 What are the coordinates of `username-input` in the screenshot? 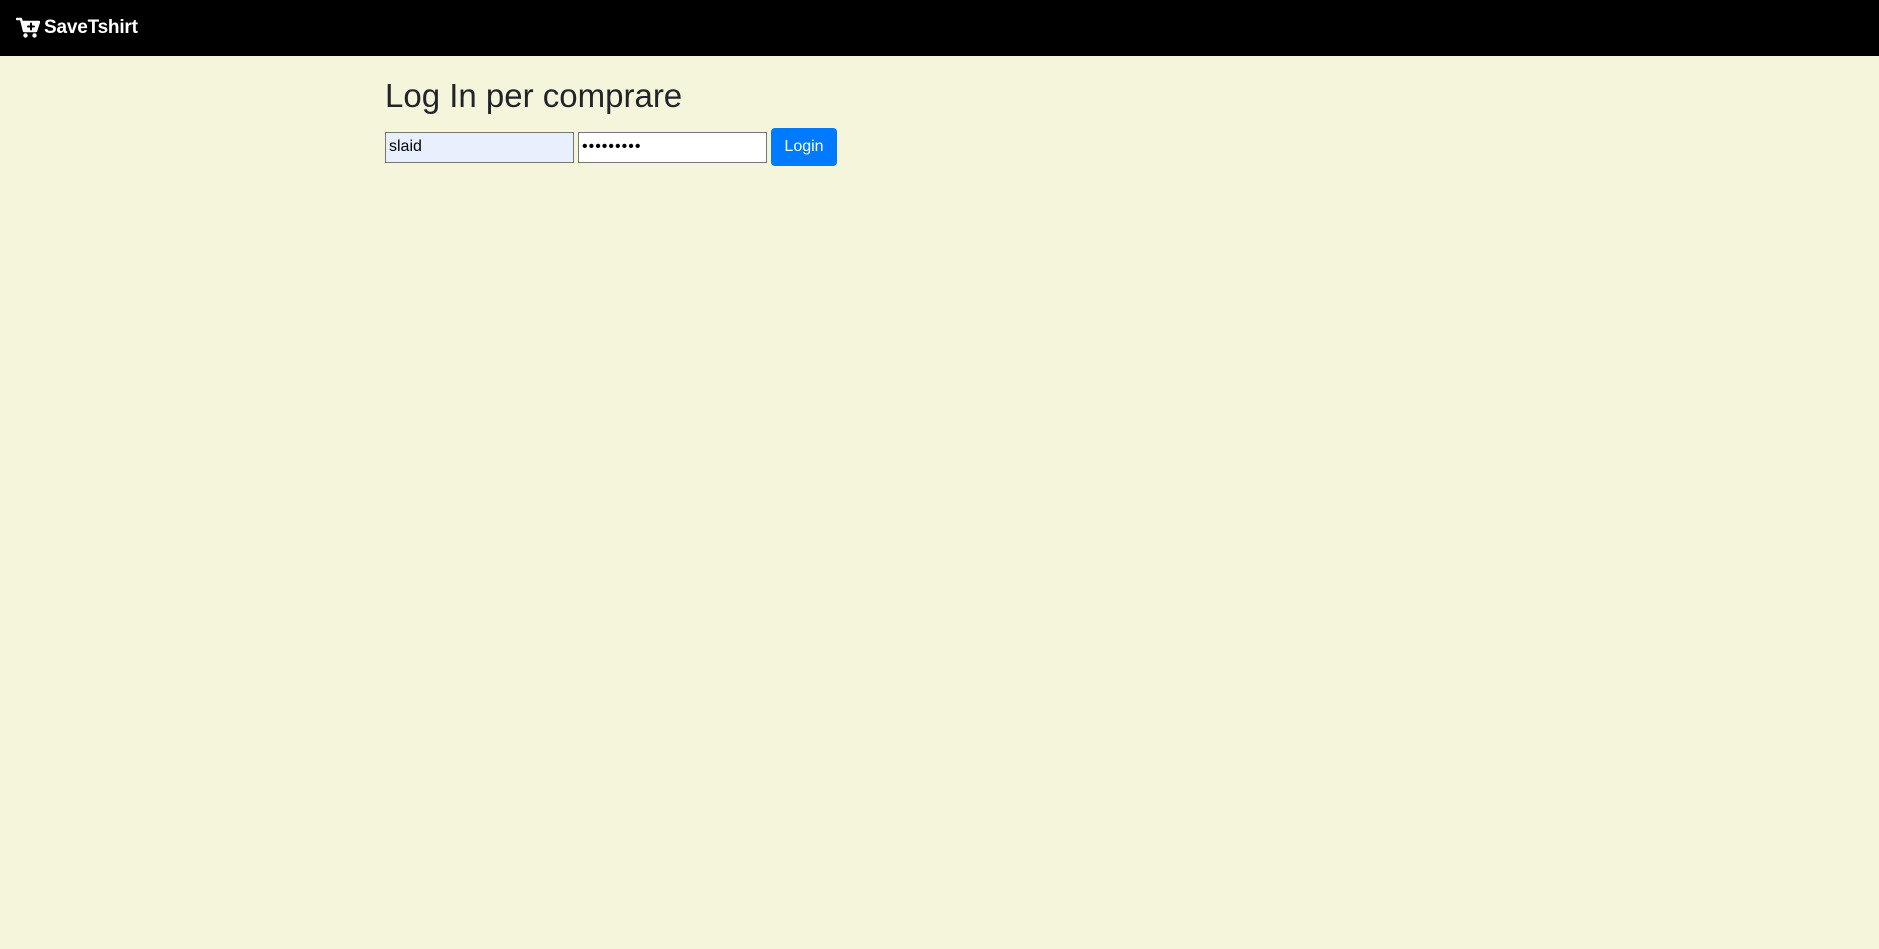 It's located at (479, 147).